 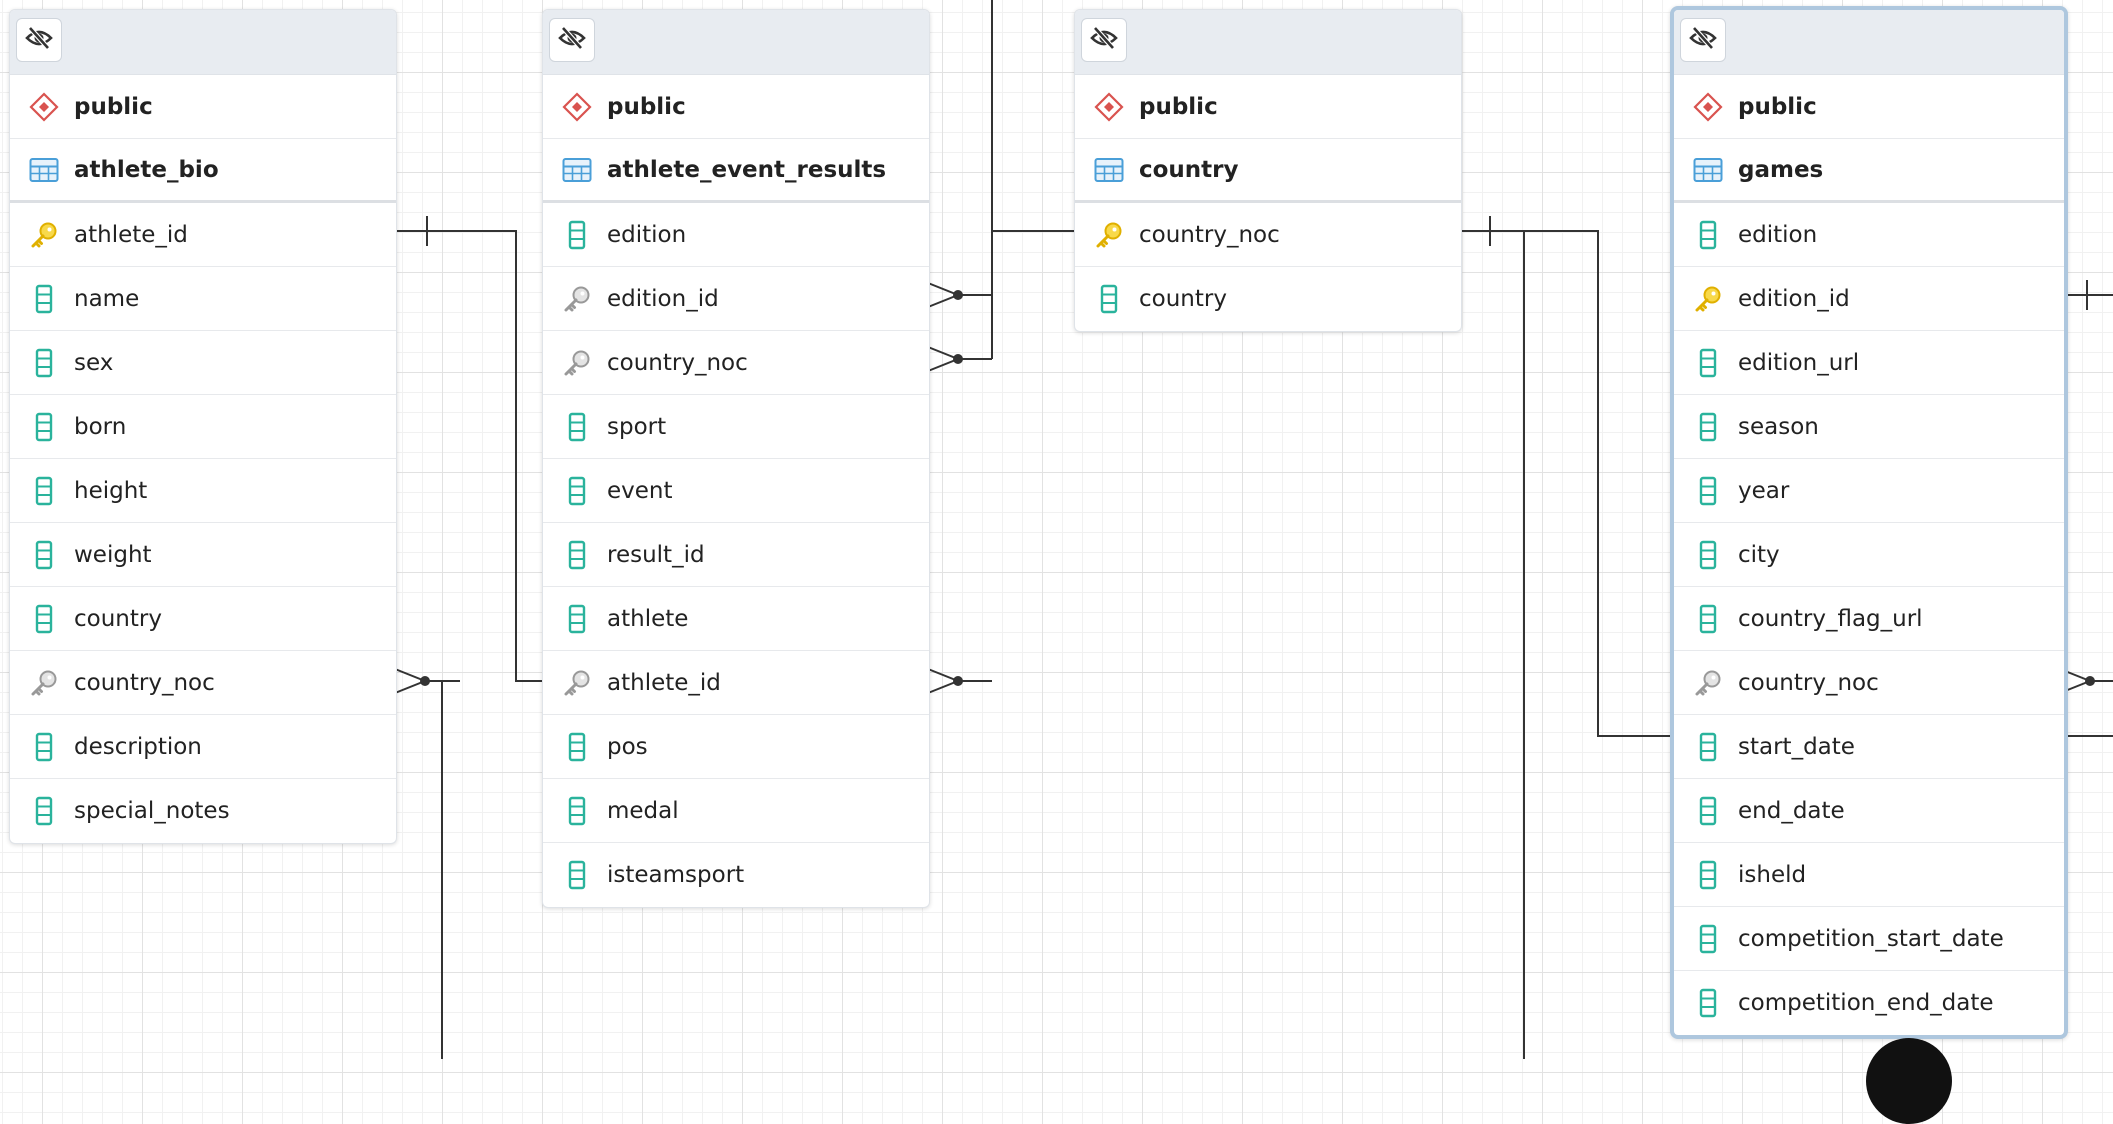 I want to click on column-name: sport, so click(x=637, y=426).